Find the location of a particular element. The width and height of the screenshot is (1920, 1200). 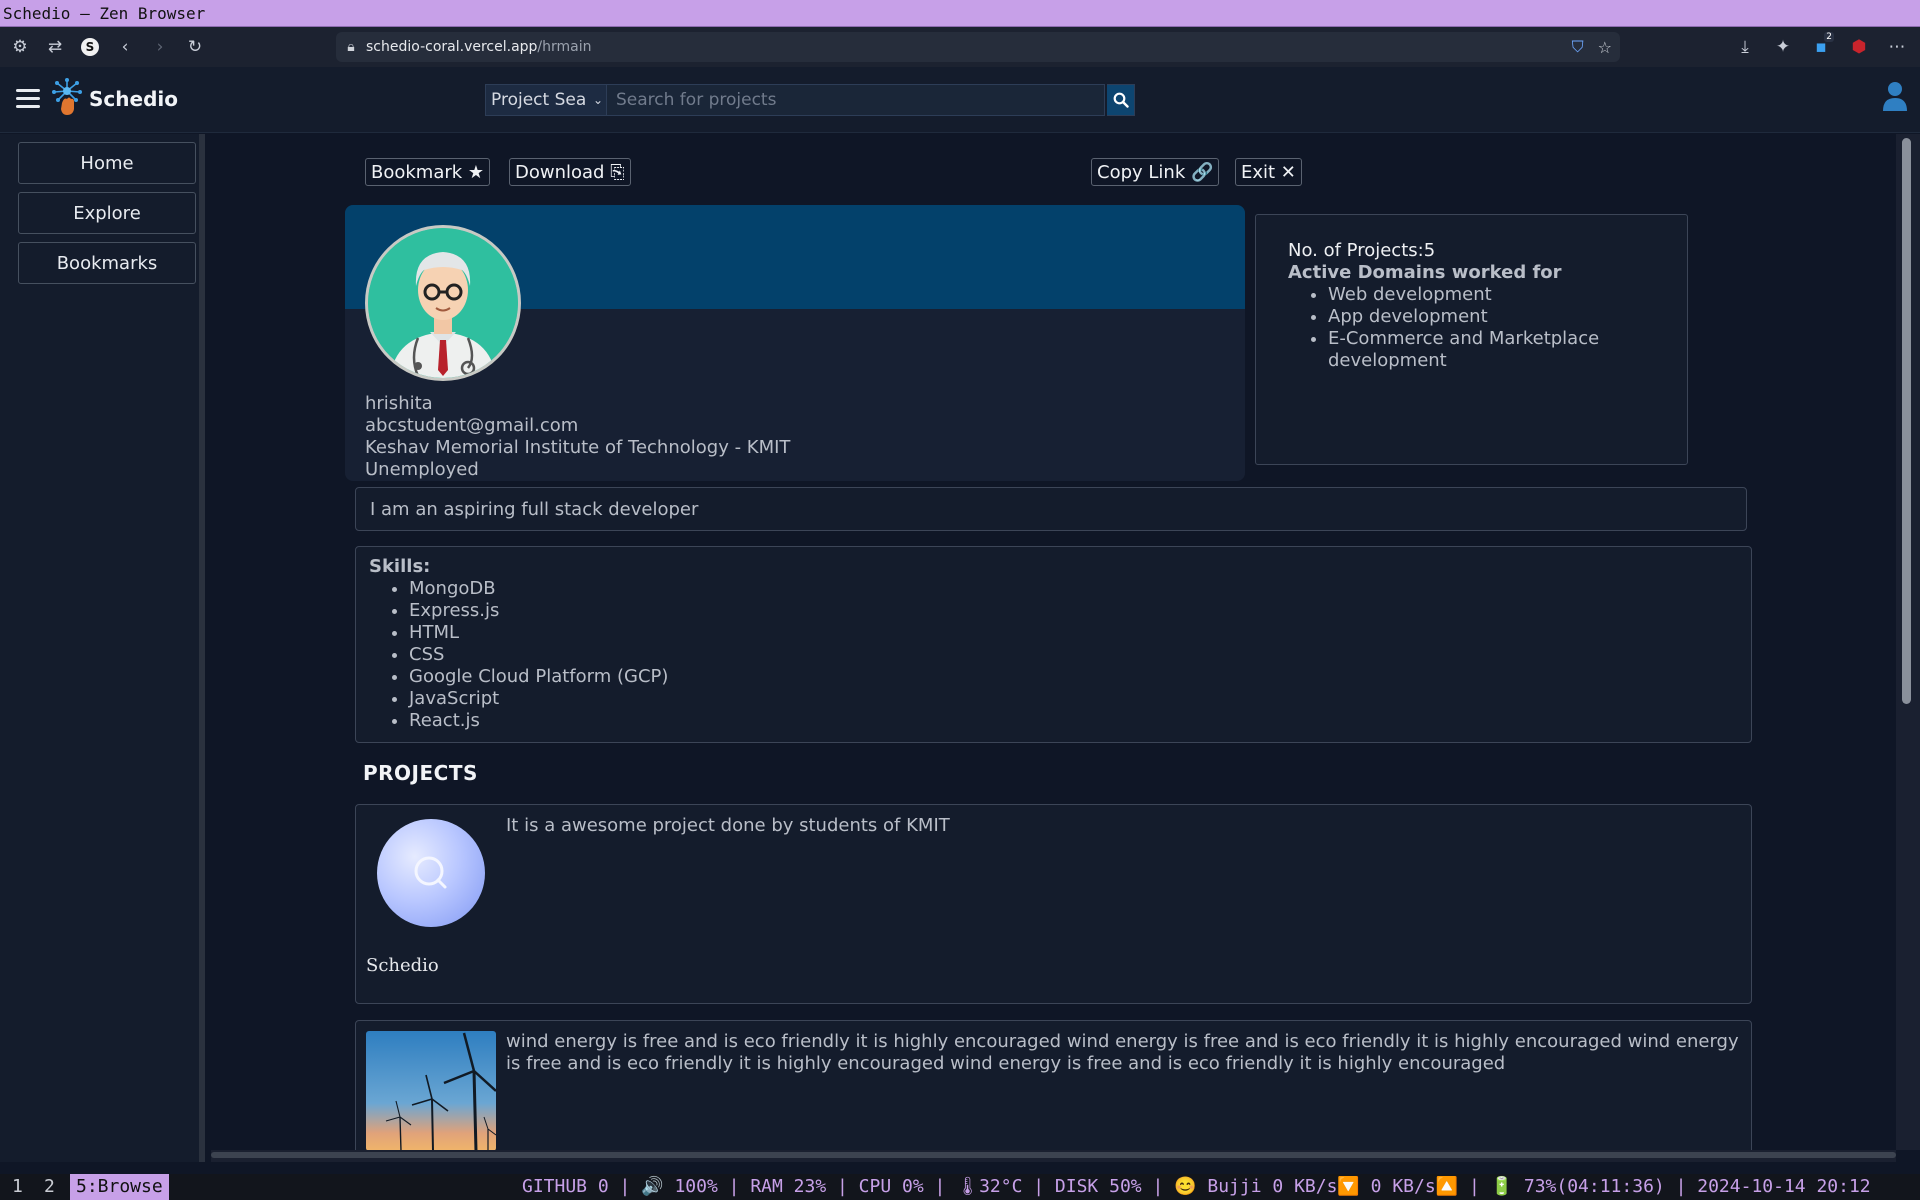

doctor-avatar-icon is located at coordinates (443, 303).